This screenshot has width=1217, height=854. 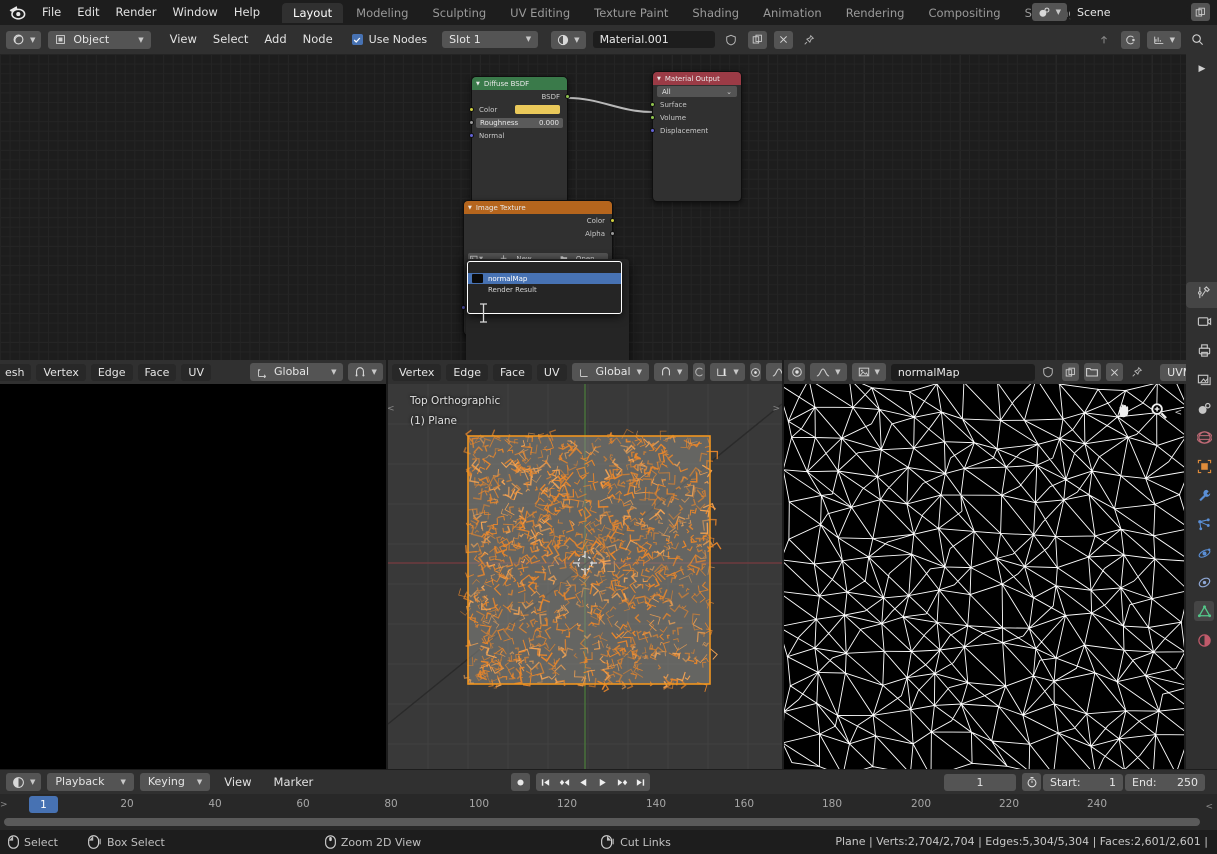 What do you see at coordinates (828, 372) in the screenshot?
I see `uv-falloff-icon: ▼` at bounding box center [828, 372].